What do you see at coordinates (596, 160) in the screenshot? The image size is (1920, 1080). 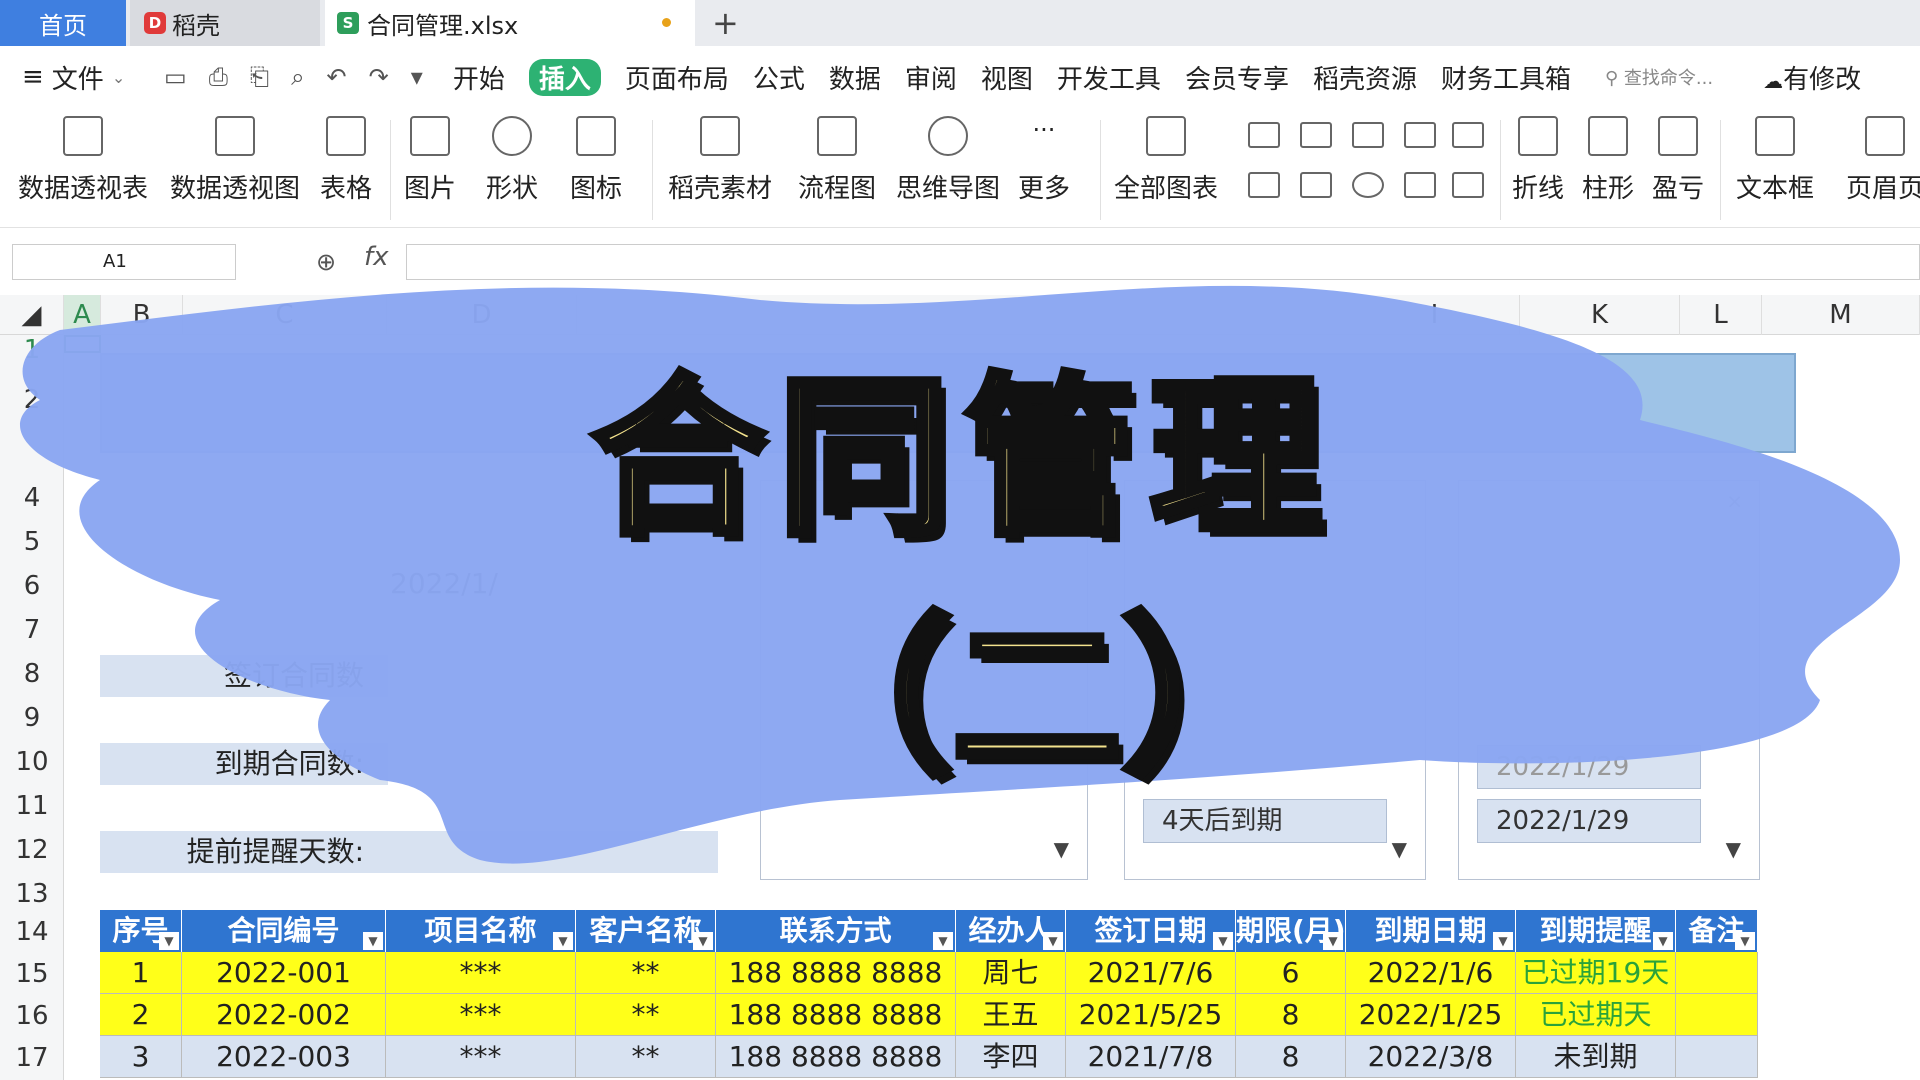 I see `icon-button: 图标` at bounding box center [596, 160].